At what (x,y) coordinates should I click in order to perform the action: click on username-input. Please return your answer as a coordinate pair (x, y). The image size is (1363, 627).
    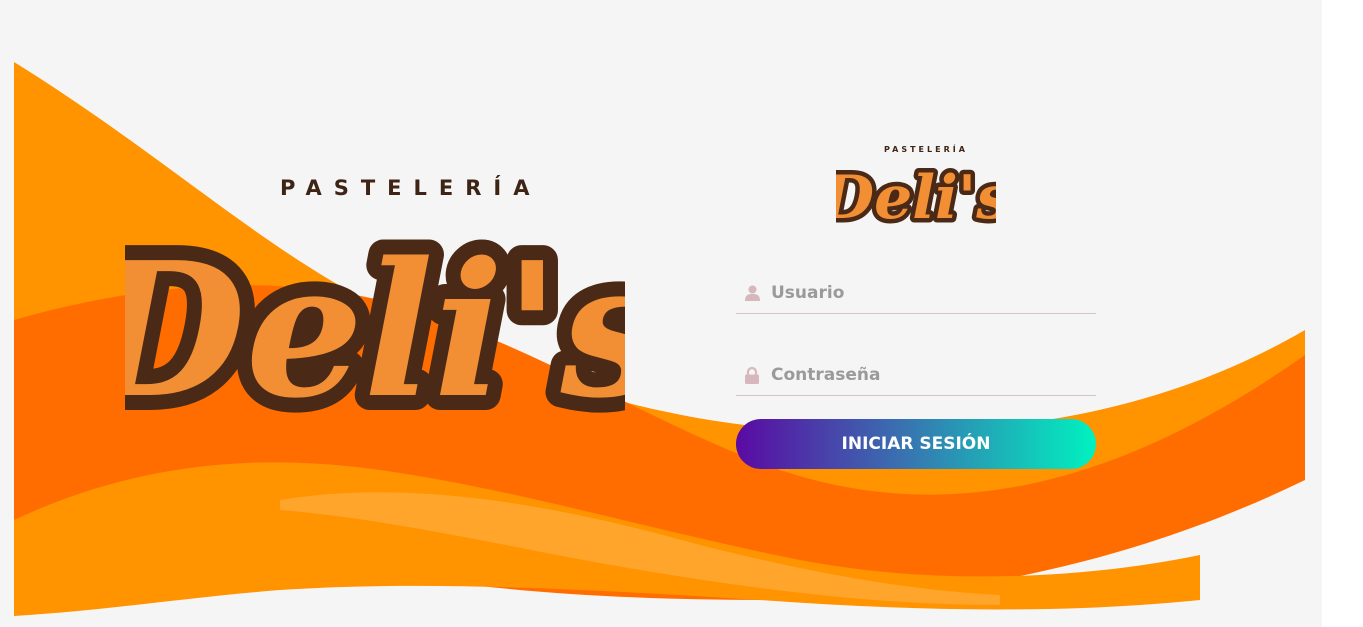
    Looking at the image, I should click on (921, 293).